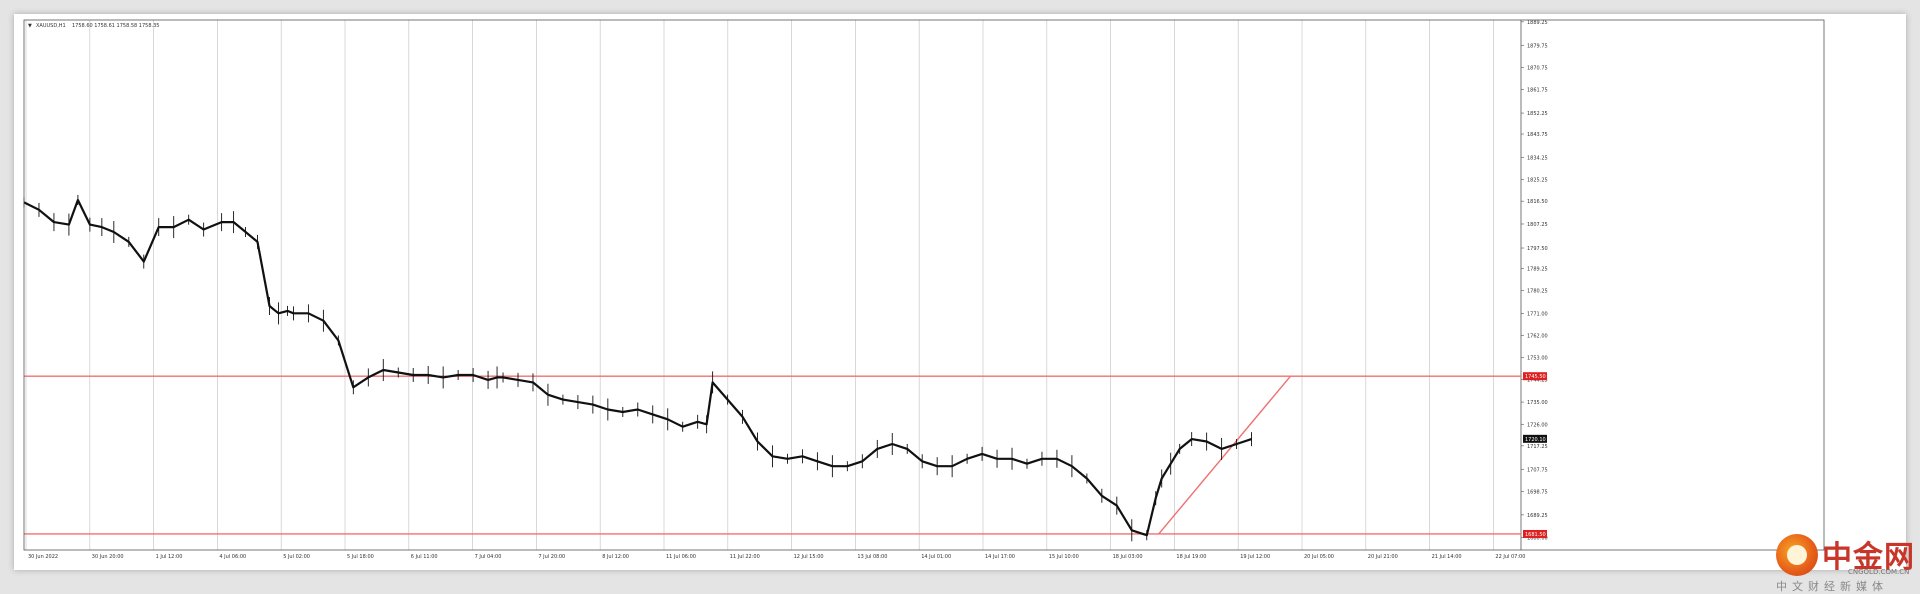 The width and height of the screenshot is (1920, 594). I want to click on x-tick-label: 20 Jul 21:00, so click(1383, 557).